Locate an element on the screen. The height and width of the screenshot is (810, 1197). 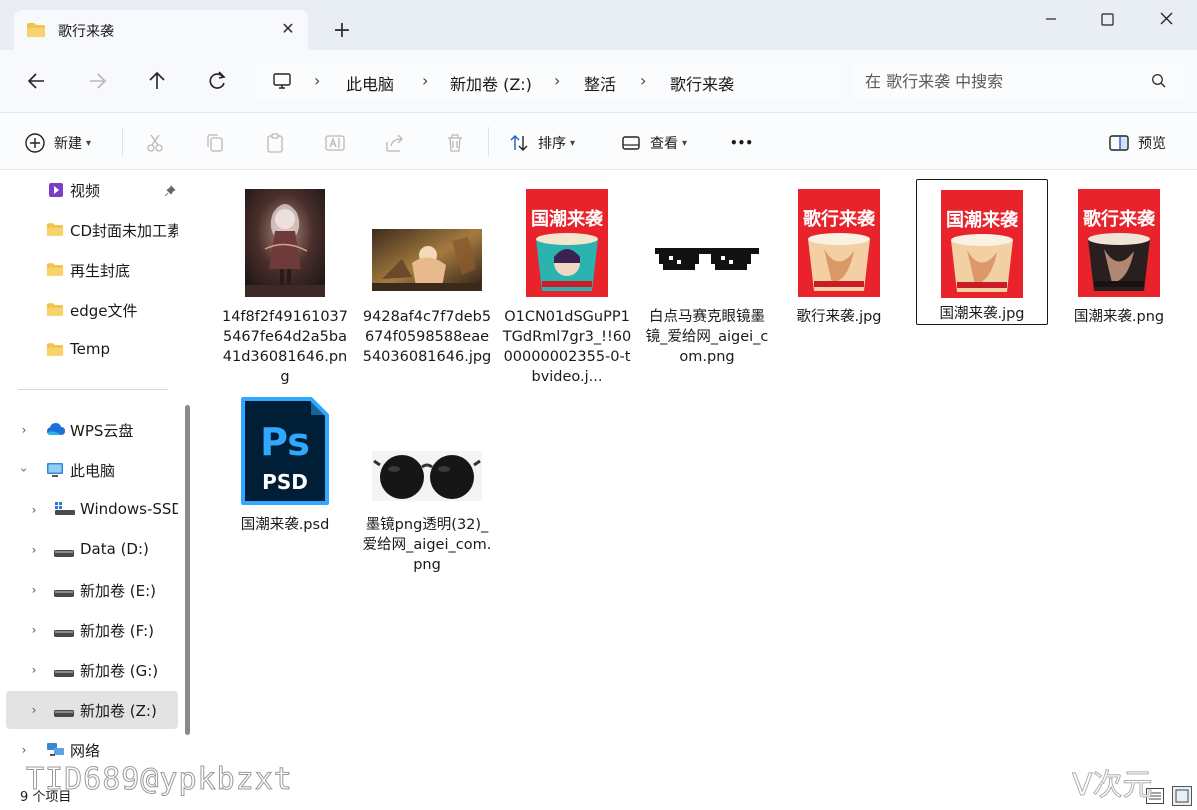
large-icons-view-icon is located at coordinates (1182, 796).